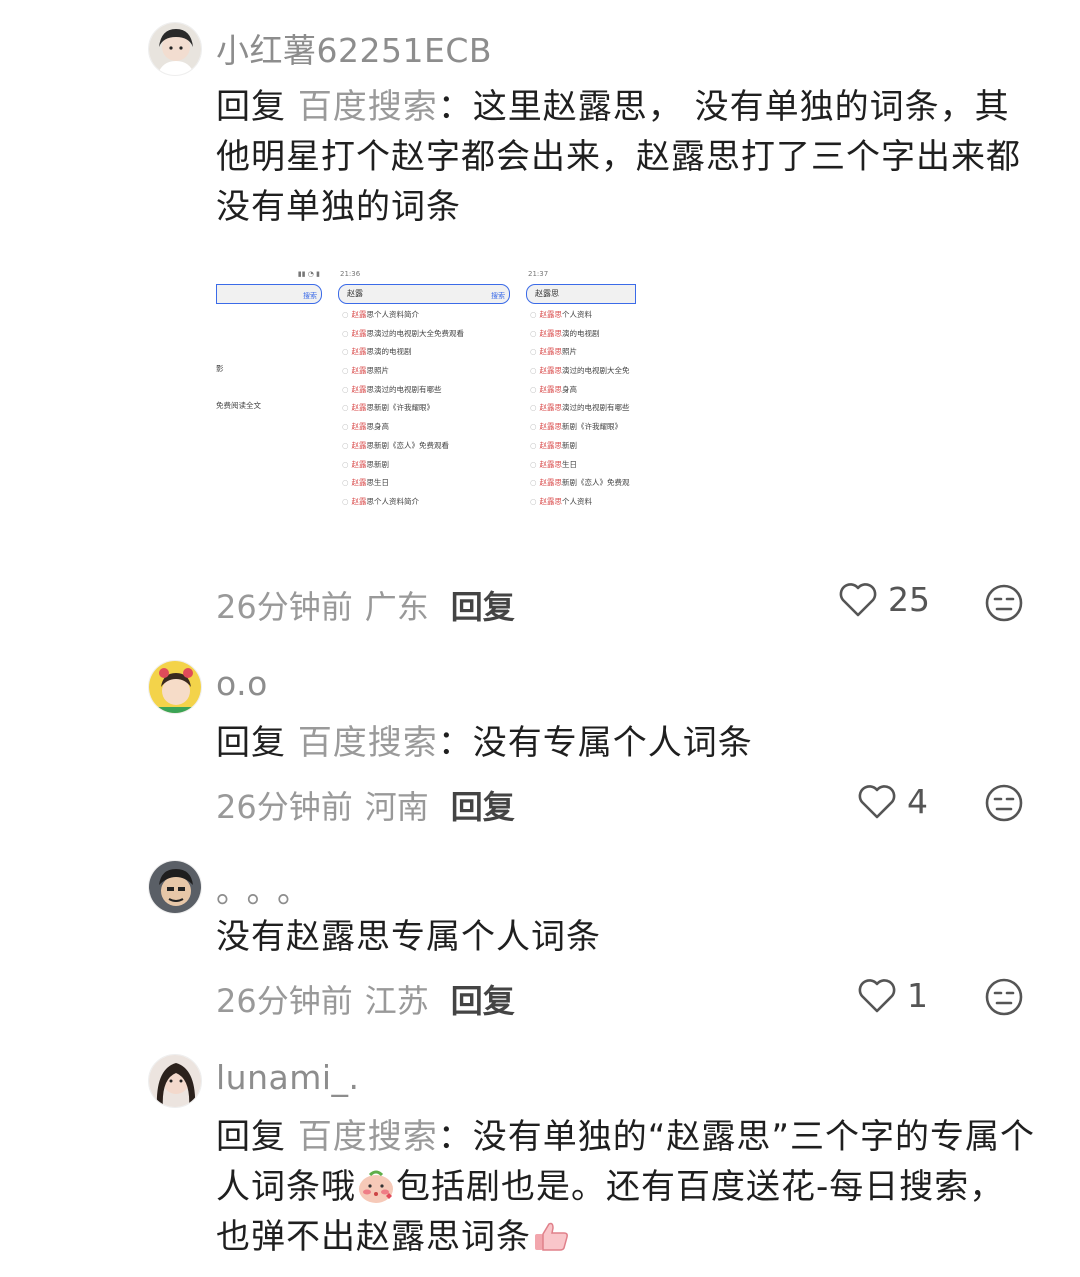 The height and width of the screenshot is (1277, 1080). I want to click on suggestion-row: ○ 赵露思个人资料, so click(579, 502).